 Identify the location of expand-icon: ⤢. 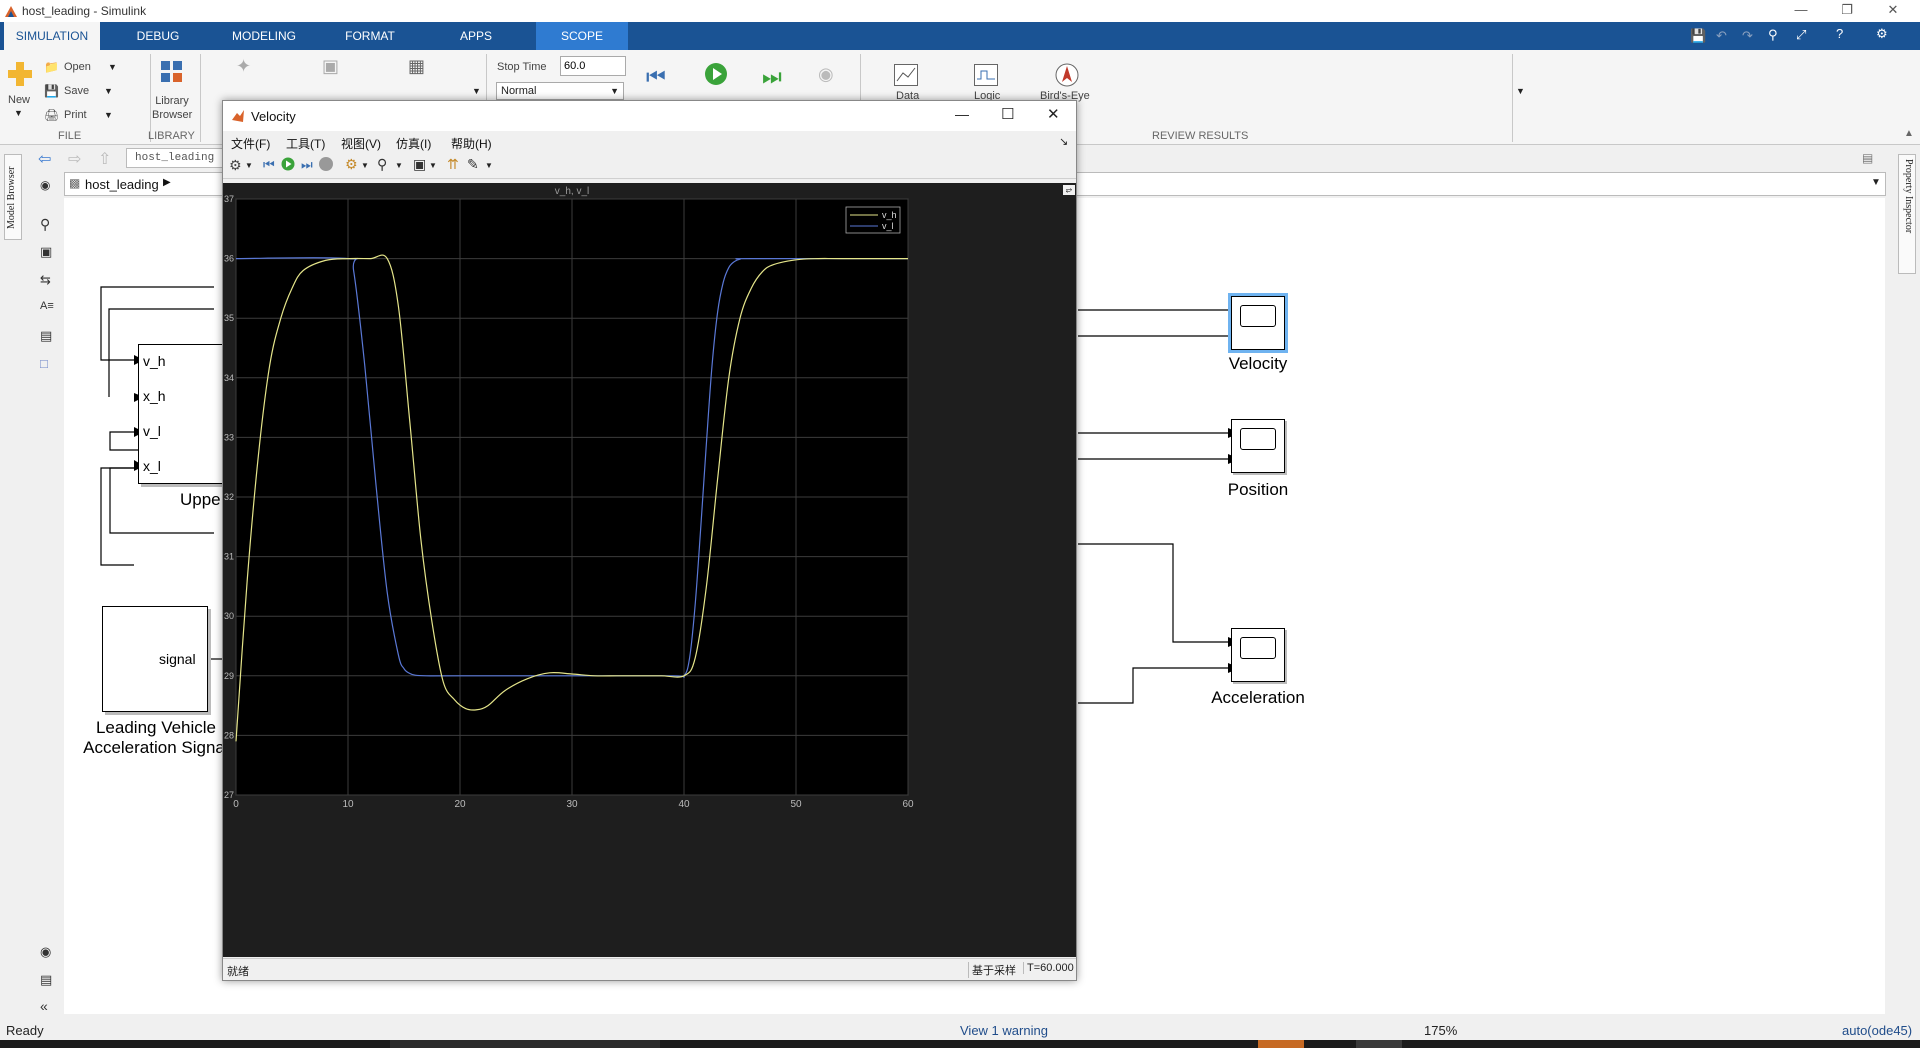
(1801, 35).